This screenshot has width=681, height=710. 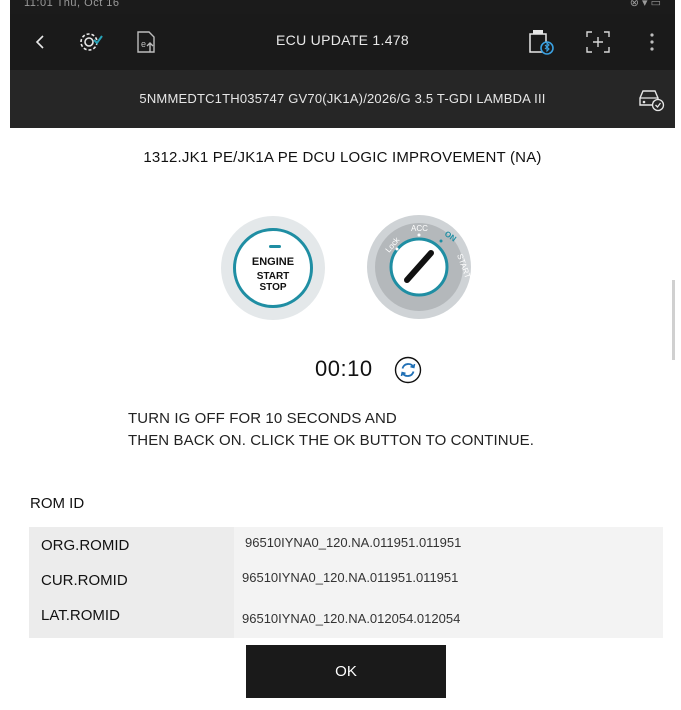 What do you see at coordinates (344, 368) in the screenshot?
I see `countdown-timer: 00:10` at bounding box center [344, 368].